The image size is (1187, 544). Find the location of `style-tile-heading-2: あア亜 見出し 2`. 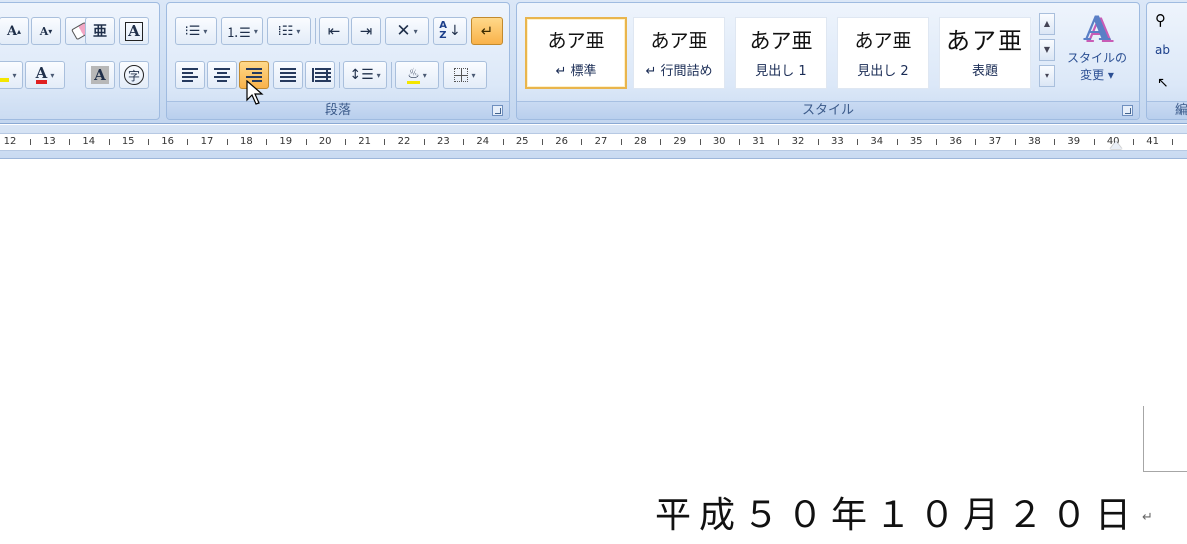

style-tile-heading-2: あア亜 見出し 2 is located at coordinates (883, 53).